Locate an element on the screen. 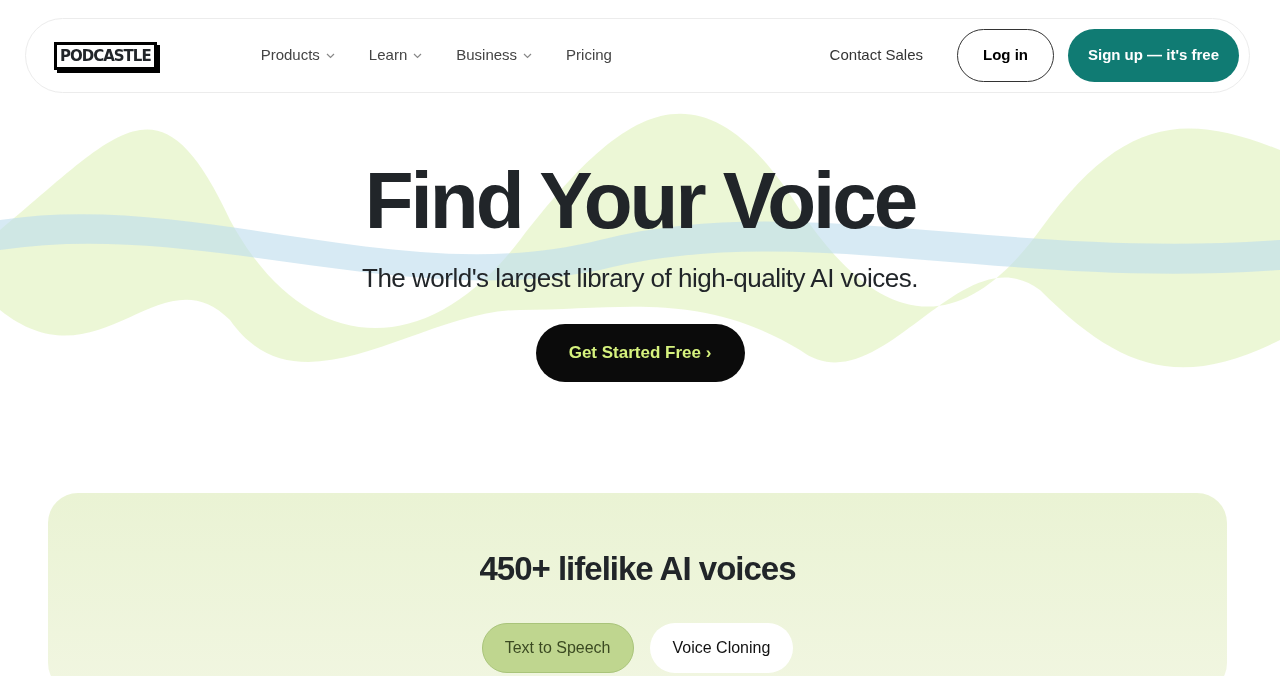 Image resolution: width=1280 pixels, height=676 pixels. hero-title: Find Your Voice is located at coordinates (640, 201).